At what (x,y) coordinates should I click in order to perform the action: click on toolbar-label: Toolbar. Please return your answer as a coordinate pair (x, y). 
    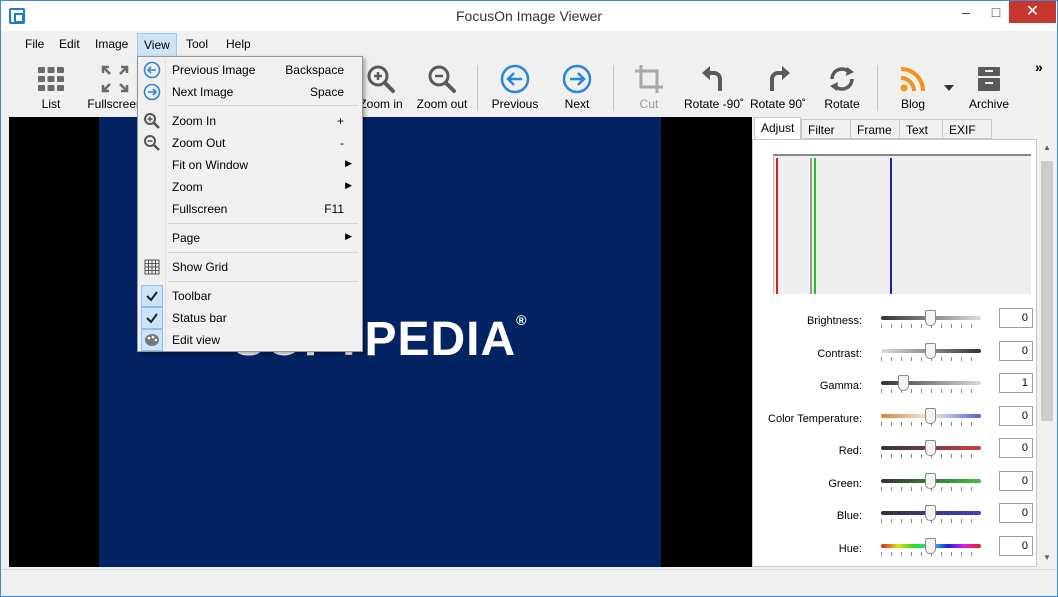
    Looking at the image, I should click on (192, 296).